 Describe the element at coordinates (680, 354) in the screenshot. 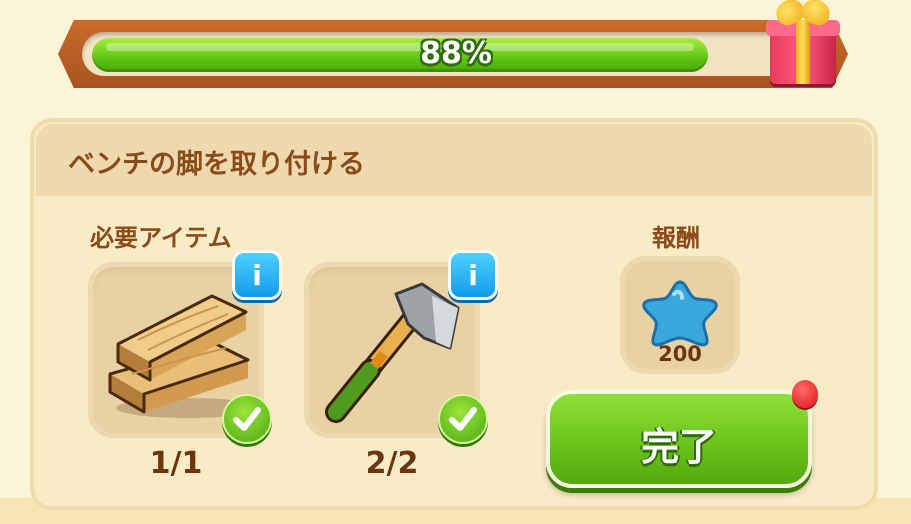

I see `reward-amount: 200` at that location.